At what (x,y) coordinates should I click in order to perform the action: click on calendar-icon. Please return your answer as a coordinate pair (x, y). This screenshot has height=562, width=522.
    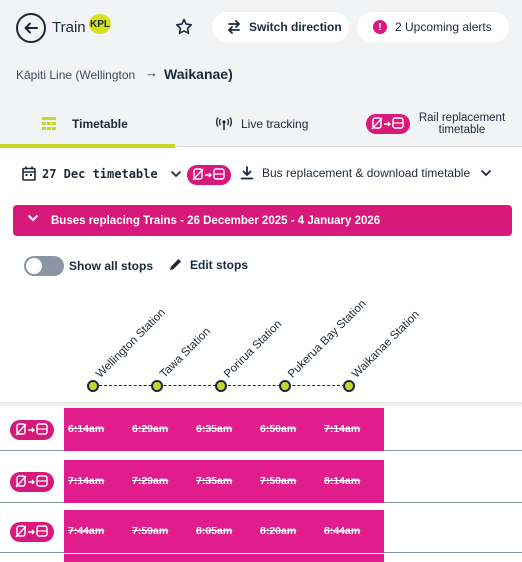
    Looking at the image, I should click on (29, 173).